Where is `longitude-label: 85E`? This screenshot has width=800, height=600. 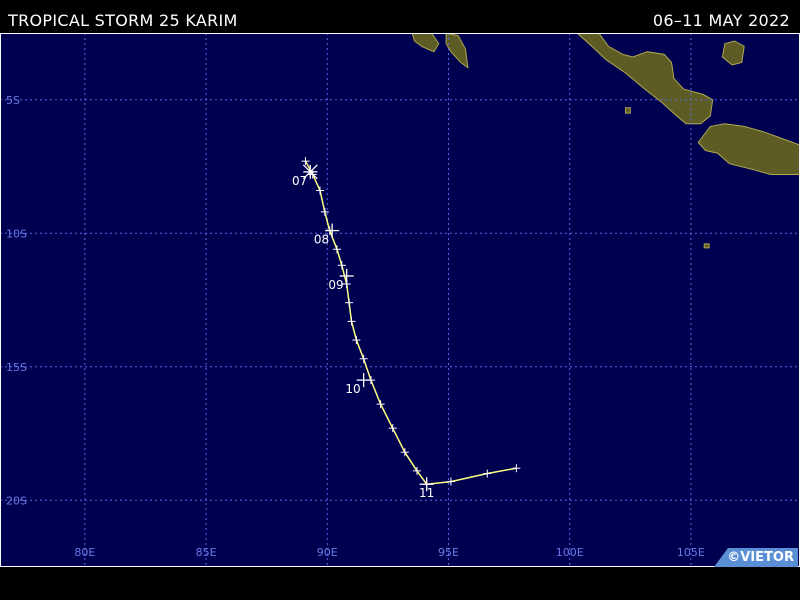 longitude-label: 85E is located at coordinates (206, 552).